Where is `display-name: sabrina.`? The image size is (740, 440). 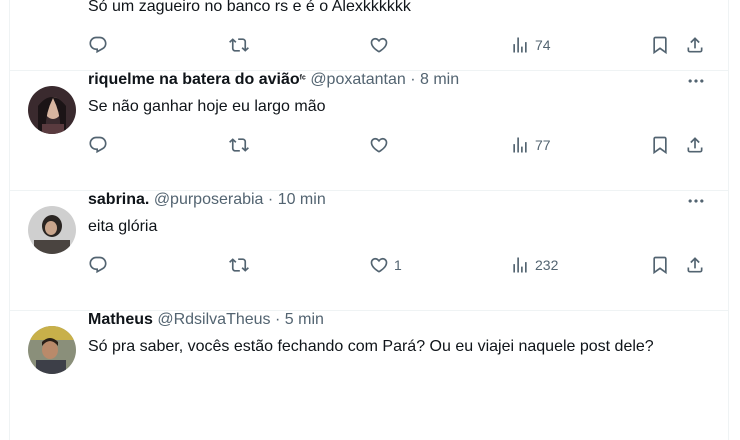 display-name: sabrina. is located at coordinates (118, 199).